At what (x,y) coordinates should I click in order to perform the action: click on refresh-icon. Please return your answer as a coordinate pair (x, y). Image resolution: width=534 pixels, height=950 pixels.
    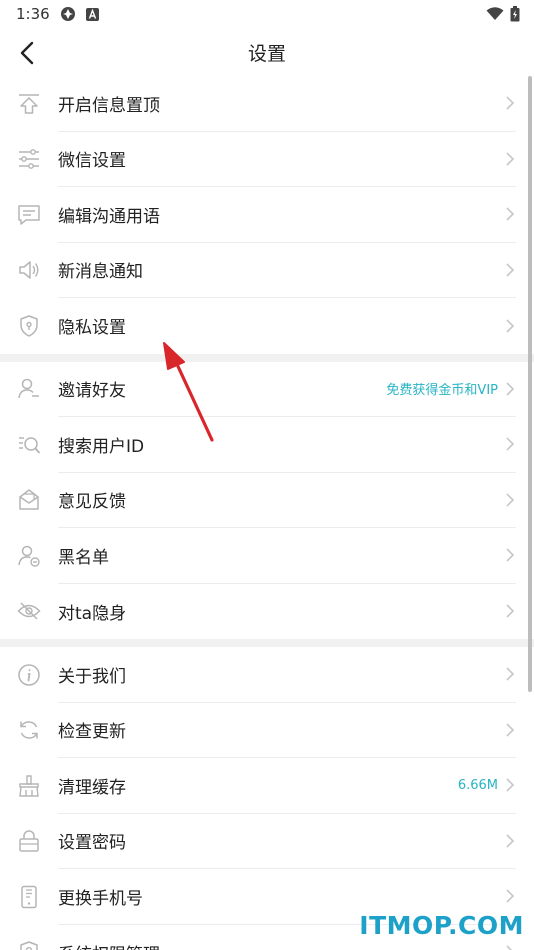
    Looking at the image, I should click on (29, 730).